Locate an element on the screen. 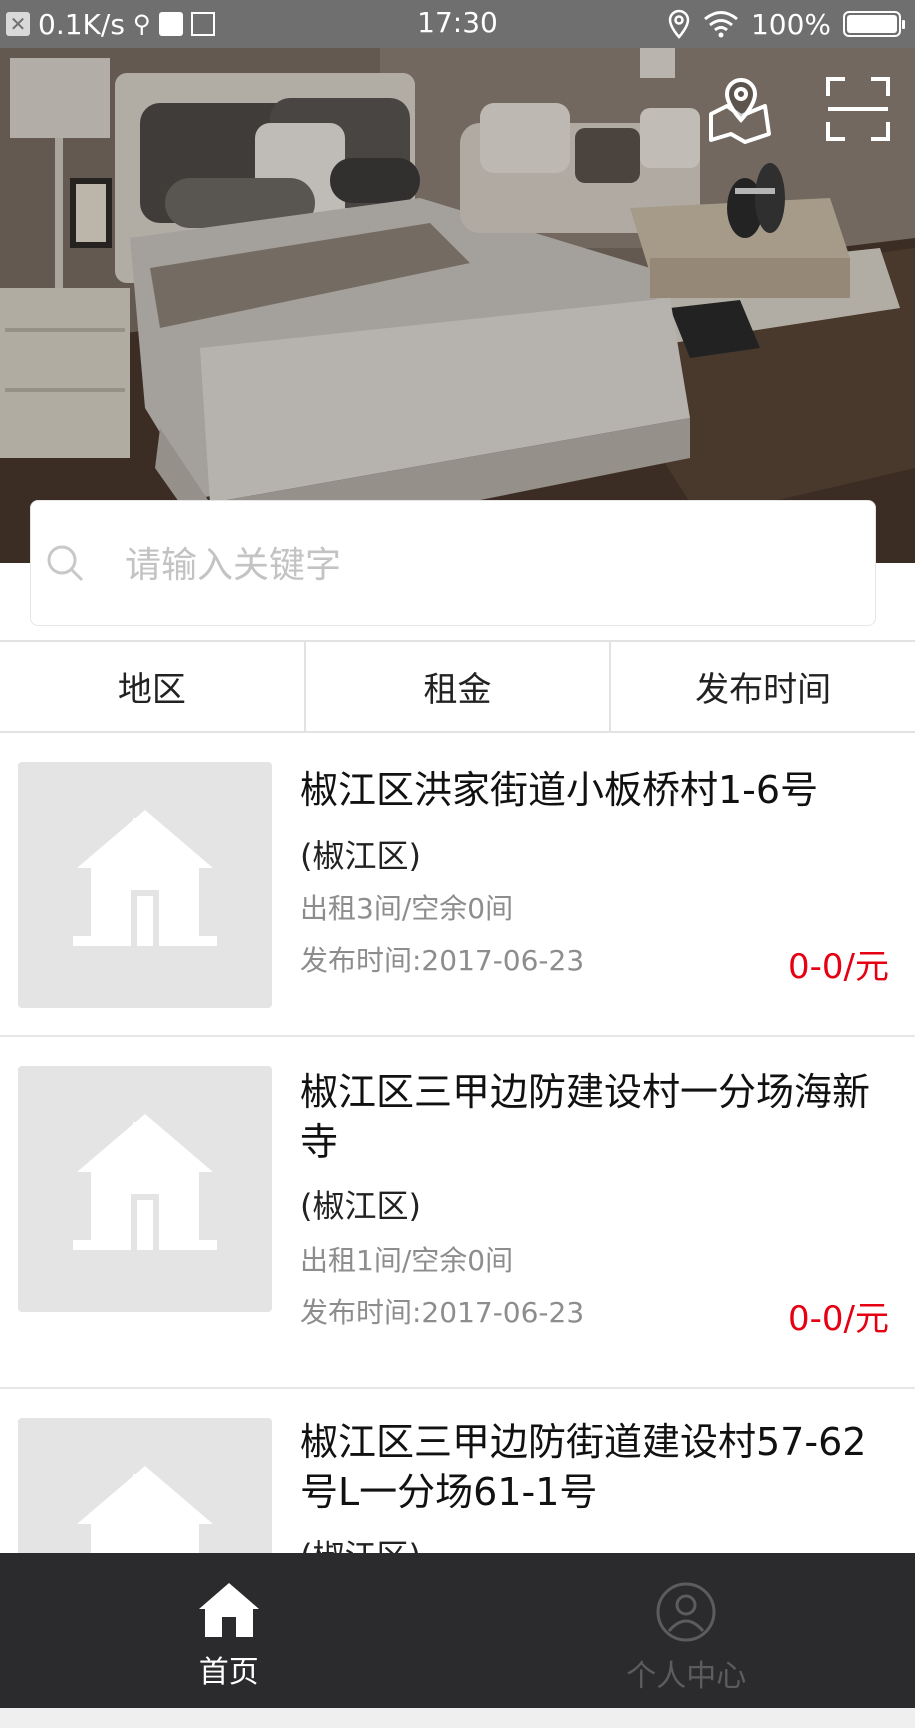 The width and height of the screenshot is (915, 1728). filter-rent: 租金 is located at coordinates (459, 686).